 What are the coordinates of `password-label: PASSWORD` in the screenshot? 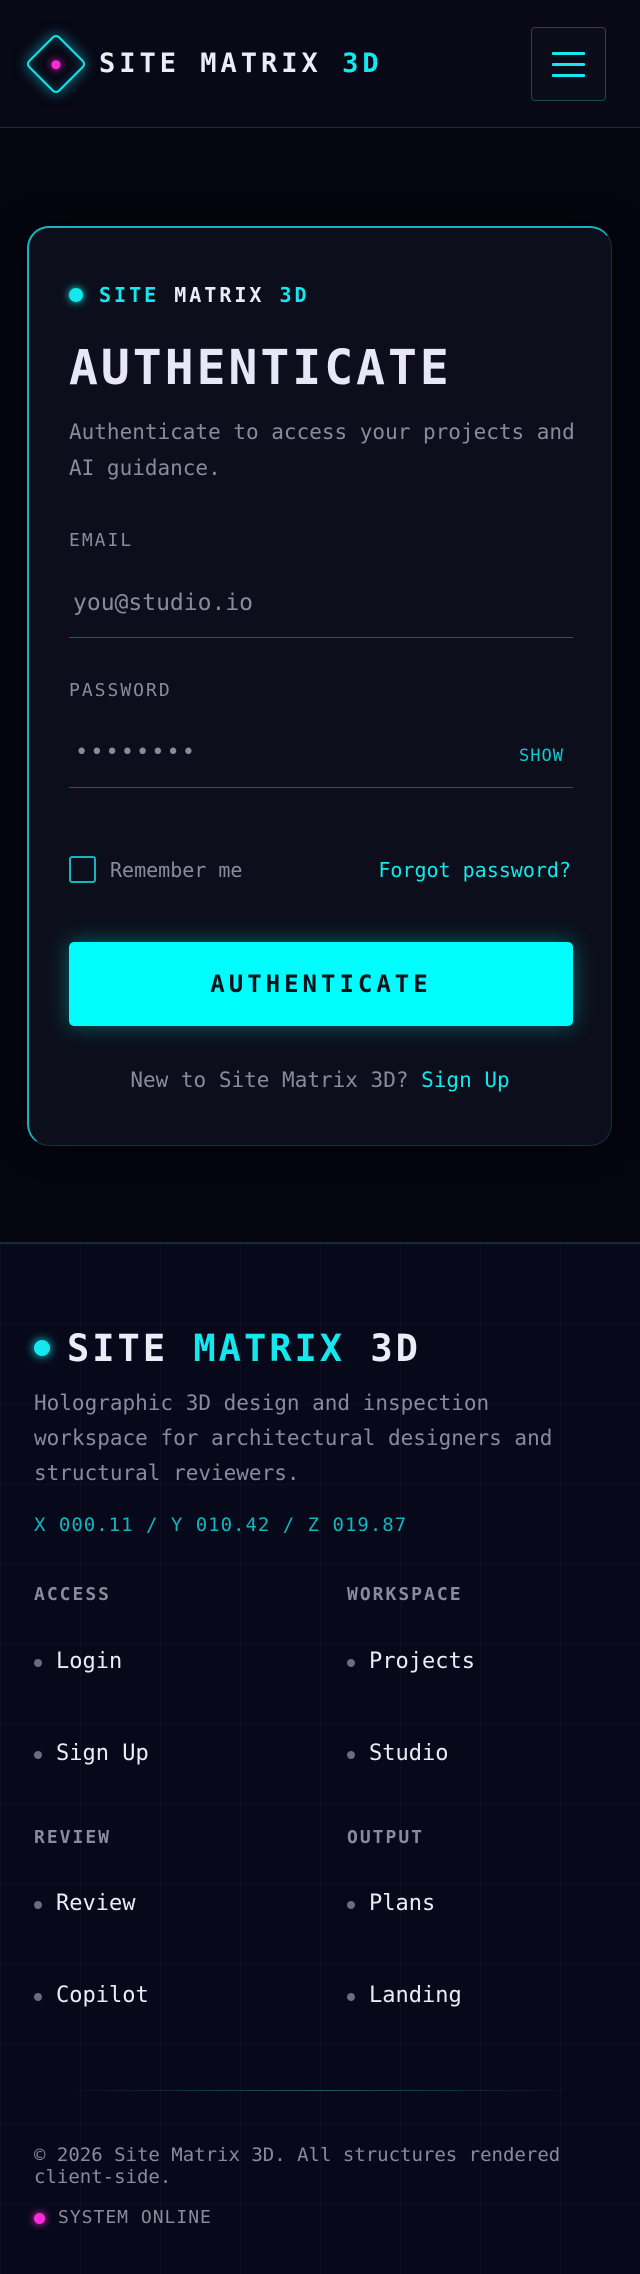 It's located at (120, 690).